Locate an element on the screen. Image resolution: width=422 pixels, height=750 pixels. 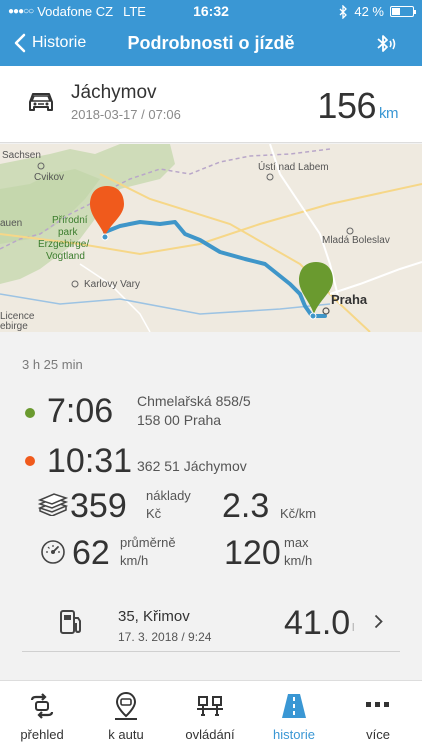
battery-icon is located at coordinates (403, 11).